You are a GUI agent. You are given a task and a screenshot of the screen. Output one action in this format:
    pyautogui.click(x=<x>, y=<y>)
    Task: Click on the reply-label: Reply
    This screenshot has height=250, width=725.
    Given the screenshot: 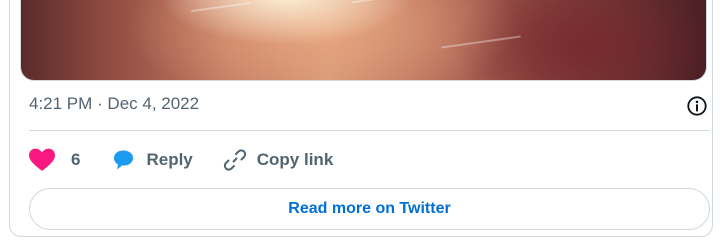 What is the action you would take?
    pyautogui.click(x=169, y=159)
    